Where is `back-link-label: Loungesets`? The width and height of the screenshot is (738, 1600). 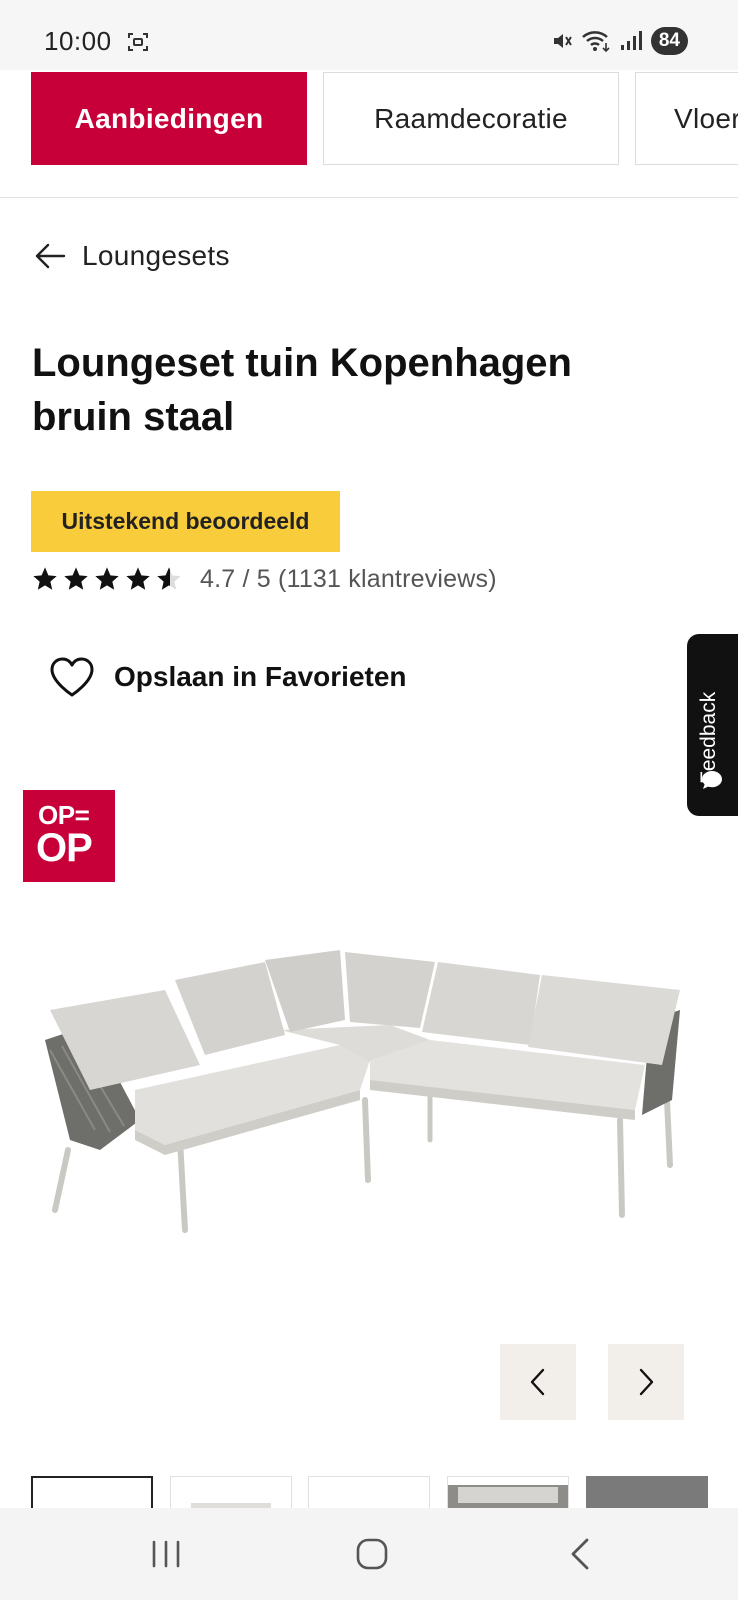 back-link-label: Loungesets is located at coordinates (156, 255).